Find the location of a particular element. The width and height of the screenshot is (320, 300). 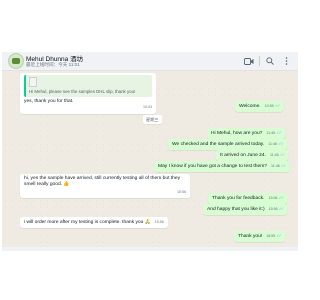

video-call-icon is located at coordinates (249, 61).